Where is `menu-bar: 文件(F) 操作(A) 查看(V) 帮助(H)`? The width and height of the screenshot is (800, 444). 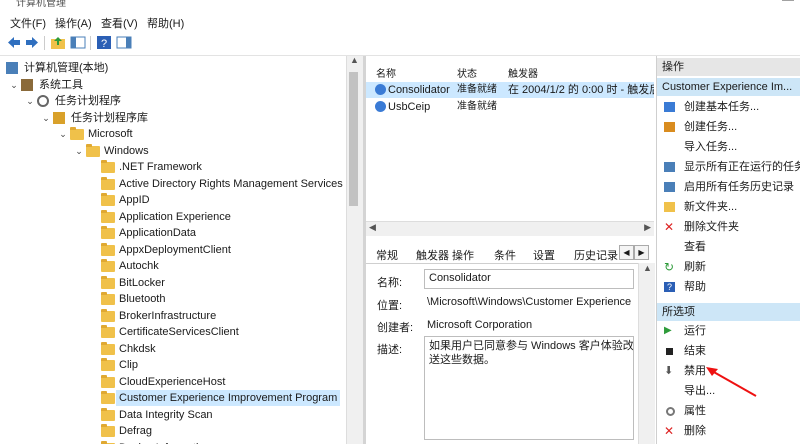 menu-bar: 文件(F) 操作(A) 查看(V) 帮助(H) is located at coordinates (400, 21).